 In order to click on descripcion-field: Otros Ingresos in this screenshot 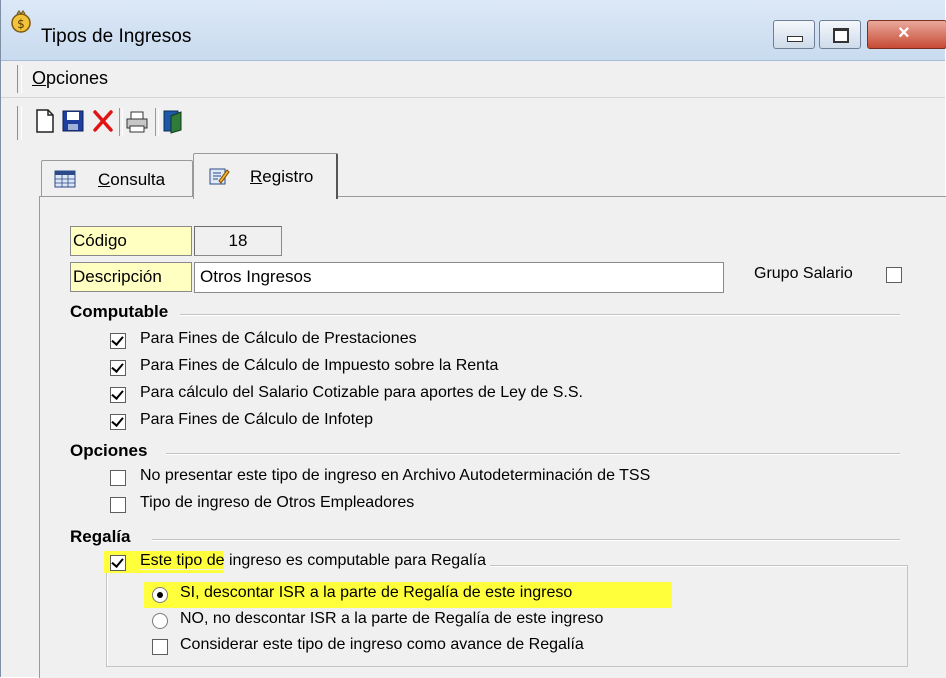, I will do `click(459, 277)`.